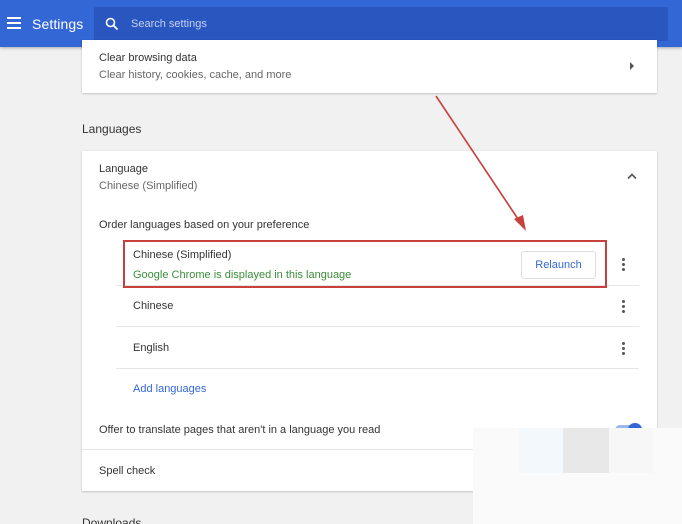 This screenshot has width=682, height=524. What do you see at coordinates (112, 24) in the screenshot?
I see `search-icon` at bounding box center [112, 24].